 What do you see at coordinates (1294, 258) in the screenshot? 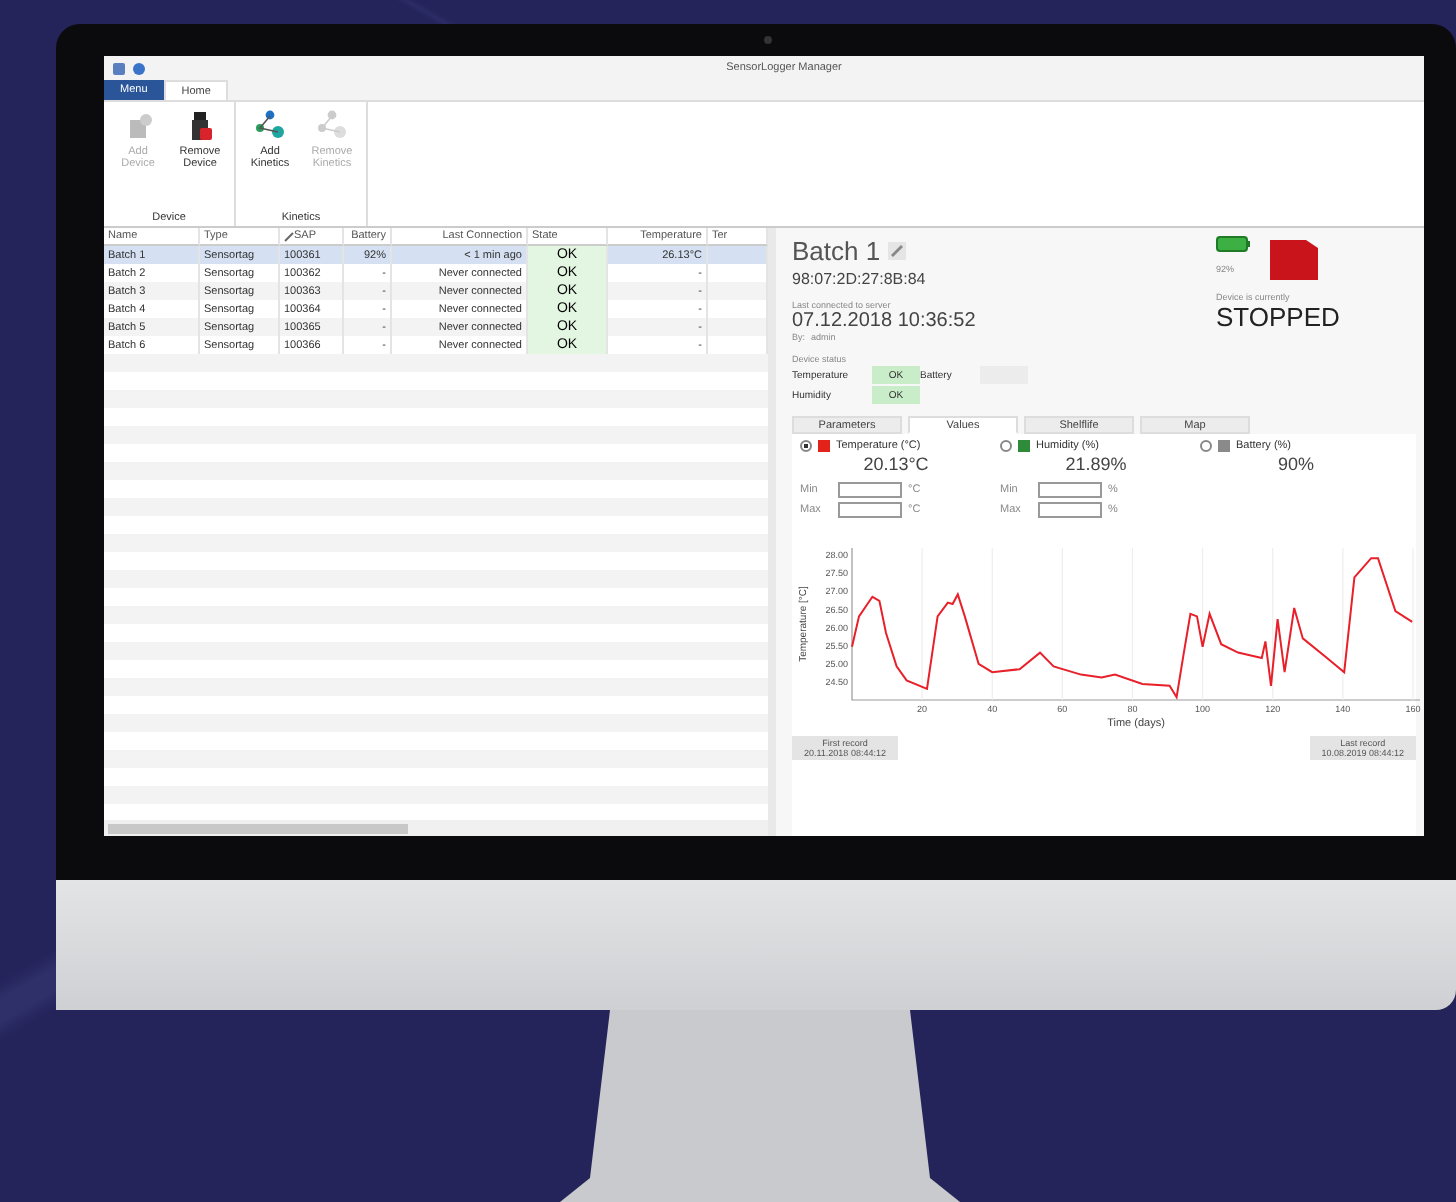
I see `device-photo` at bounding box center [1294, 258].